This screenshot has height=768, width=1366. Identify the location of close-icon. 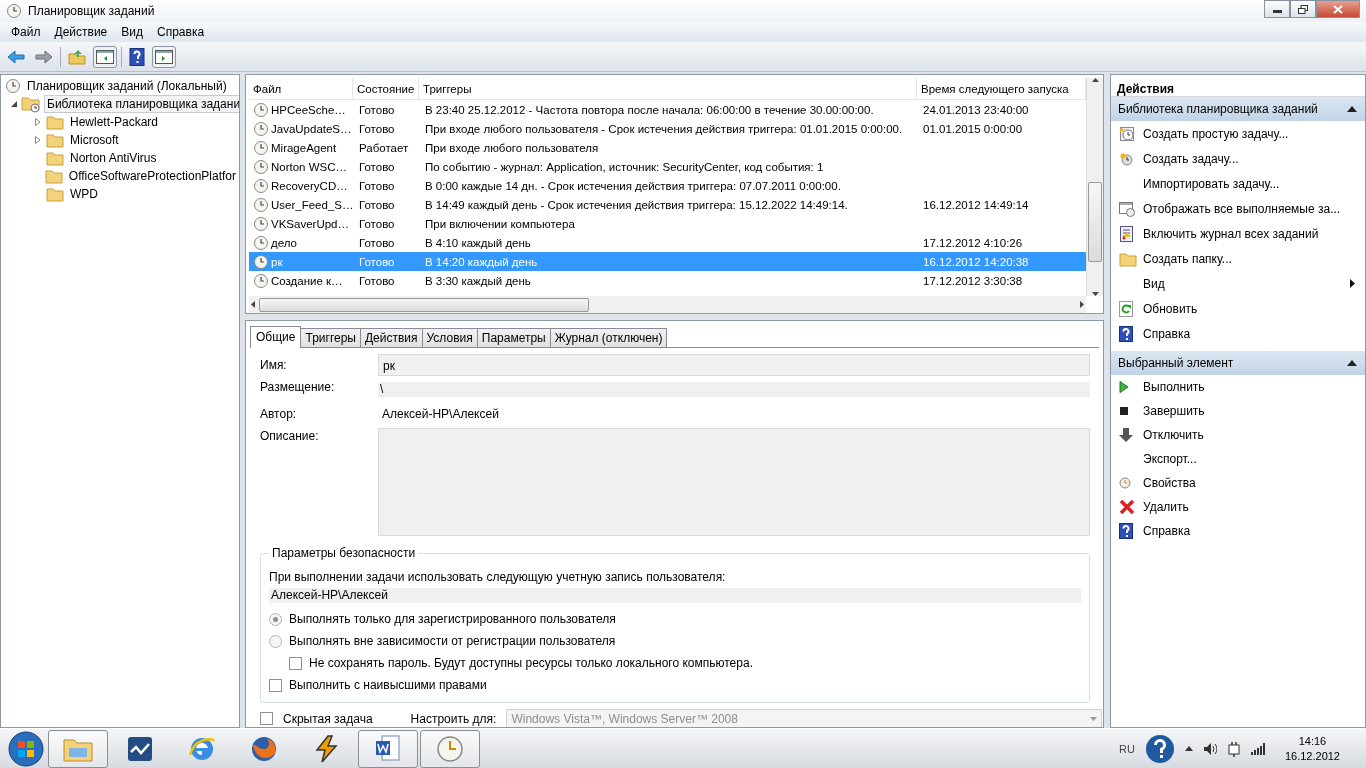
(1338, 9).